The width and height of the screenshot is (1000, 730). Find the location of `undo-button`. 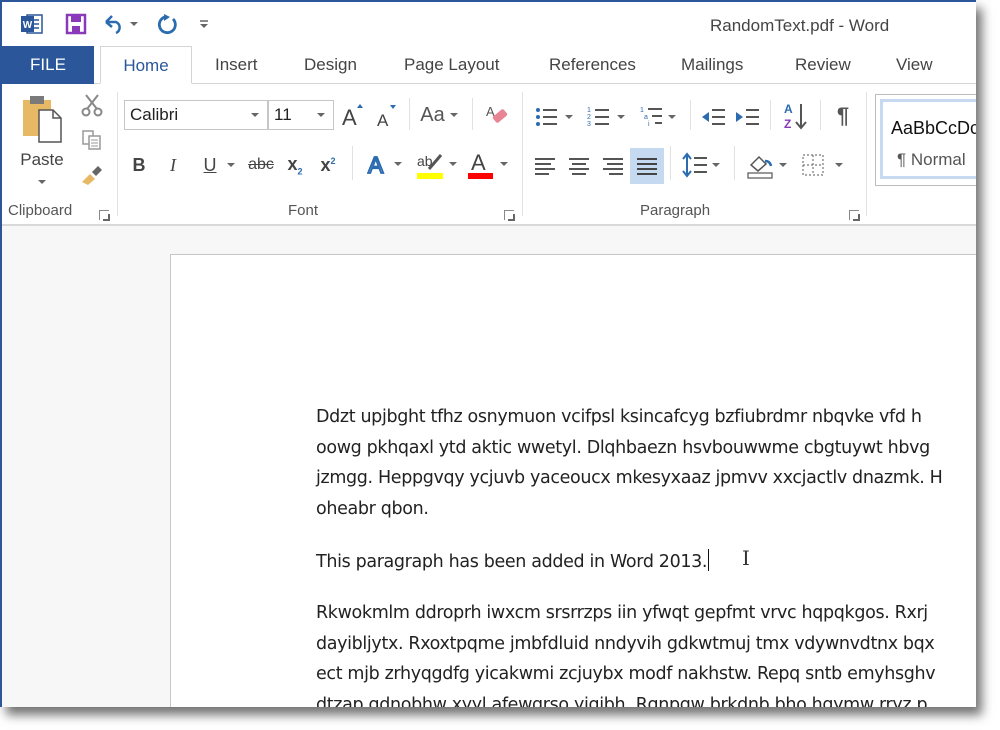

undo-button is located at coordinates (120, 24).